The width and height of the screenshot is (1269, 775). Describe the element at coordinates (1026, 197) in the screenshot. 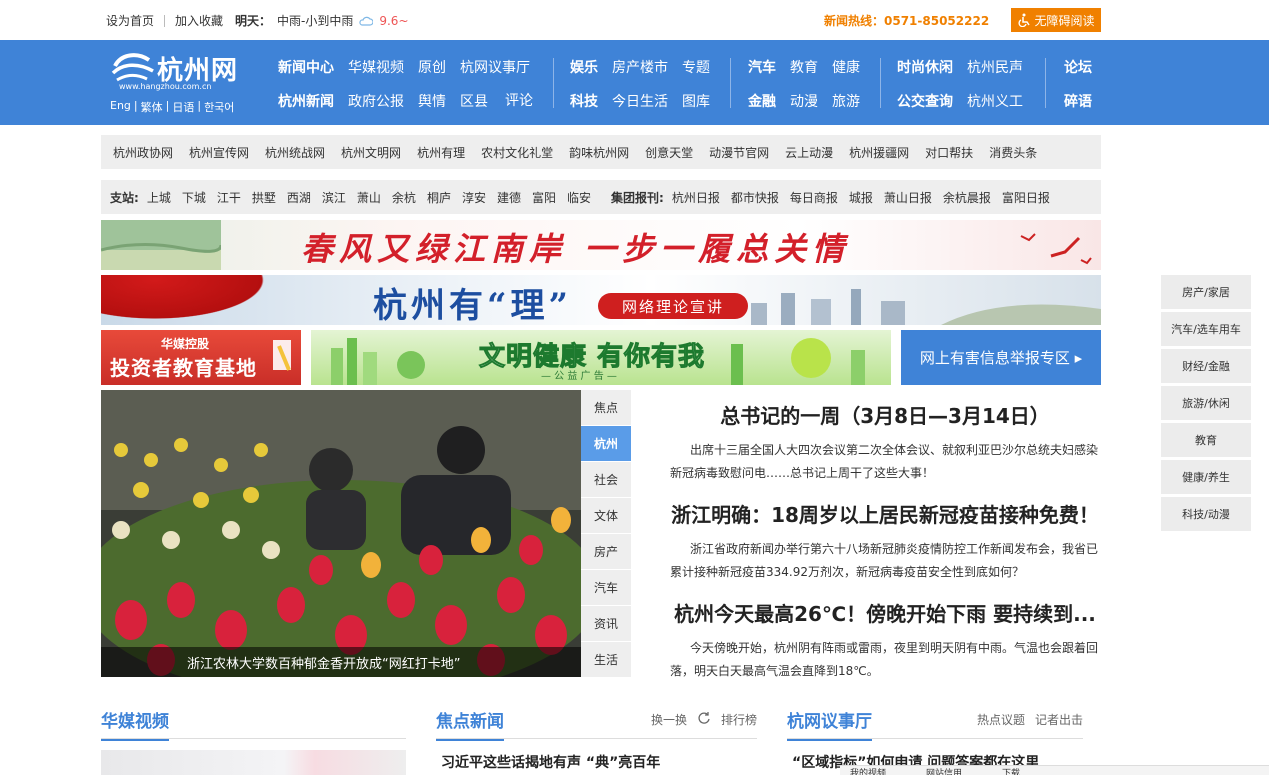

I see `paper-link: 富阳日报` at that location.